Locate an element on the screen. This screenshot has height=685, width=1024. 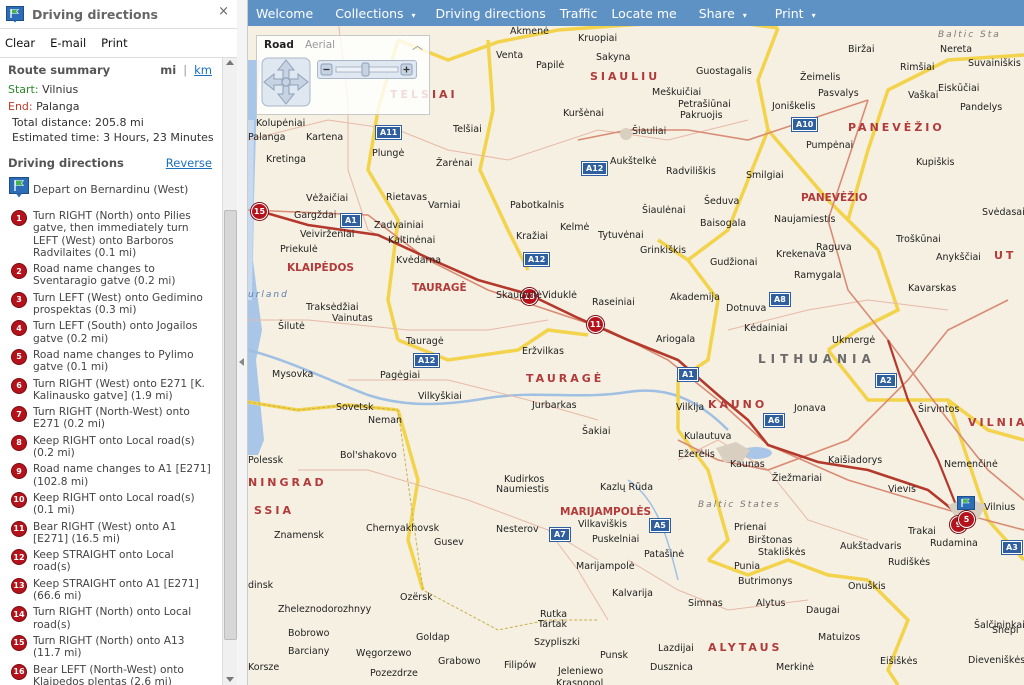
direction-step: 10 Keep RIGHT onto Local road(s) (0.1 mi) is located at coordinates (111, 504).